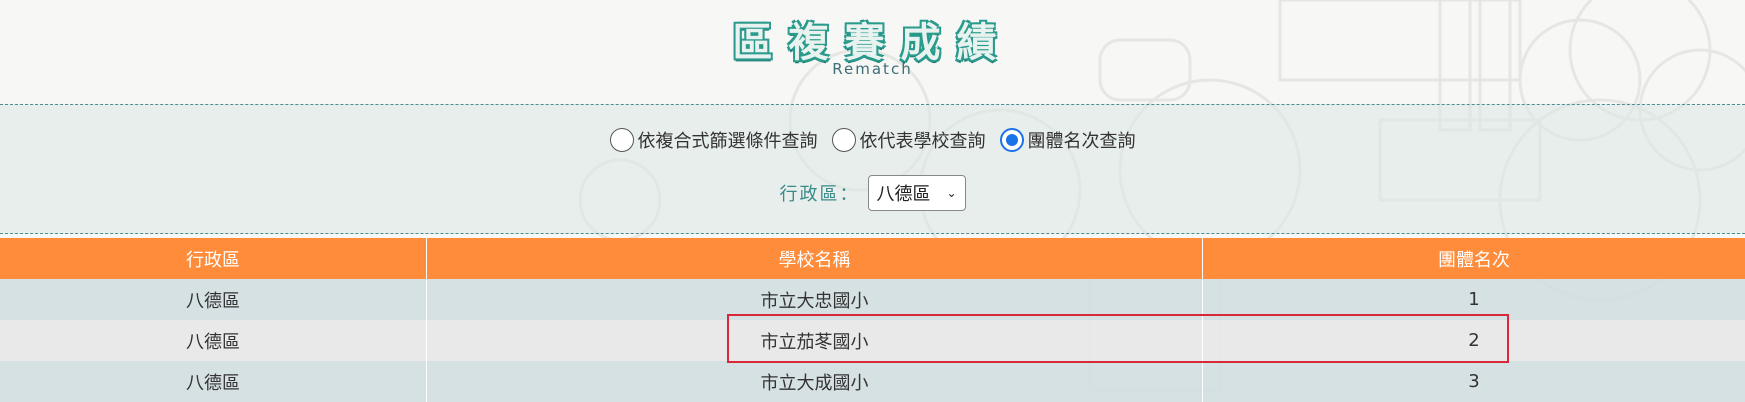 Image resolution: width=1745 pixels, height=402 pixels. I want to click on district-select: 八德區 ⌄, so click(916, 193).